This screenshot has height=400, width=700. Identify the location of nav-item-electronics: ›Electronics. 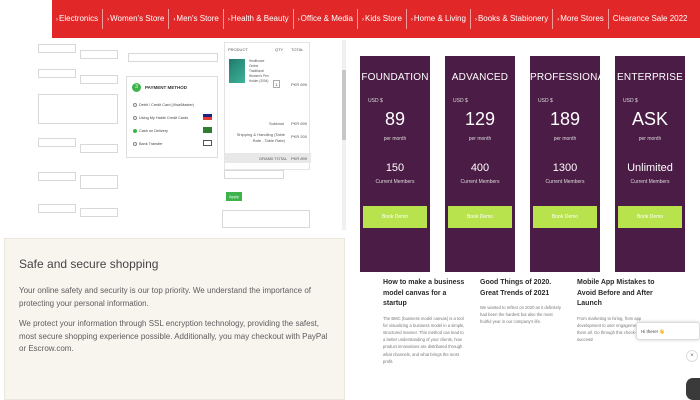
(77, 19).